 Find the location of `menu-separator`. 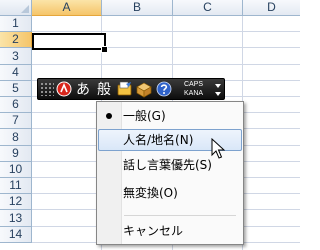

menu-separator is located at coordinates (180, 215).